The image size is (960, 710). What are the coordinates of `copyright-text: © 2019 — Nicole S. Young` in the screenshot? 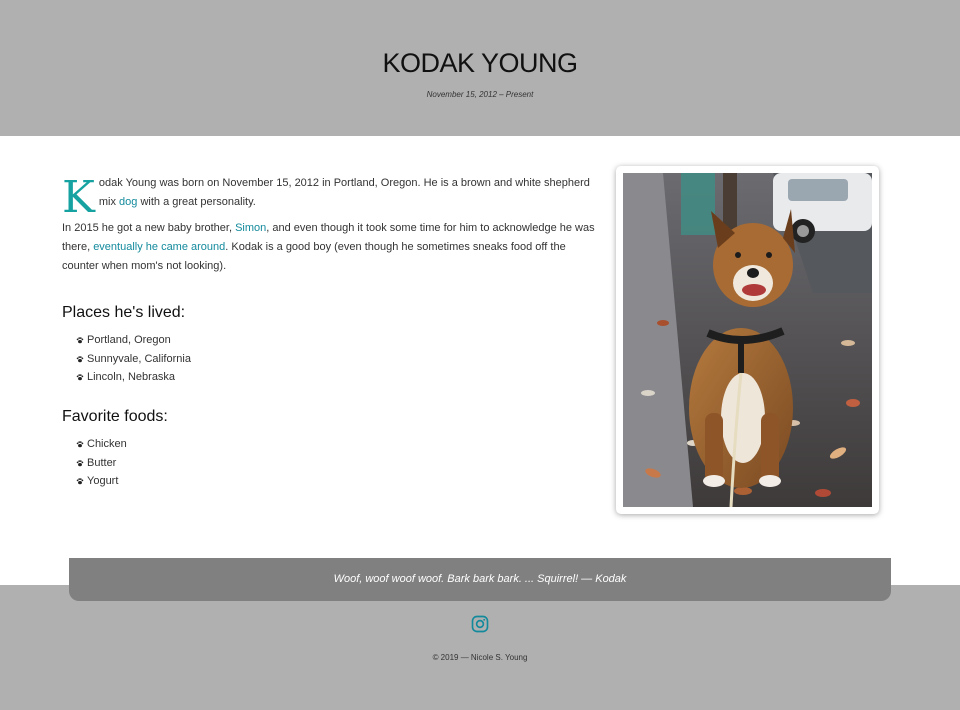 It's located at (480, 657).